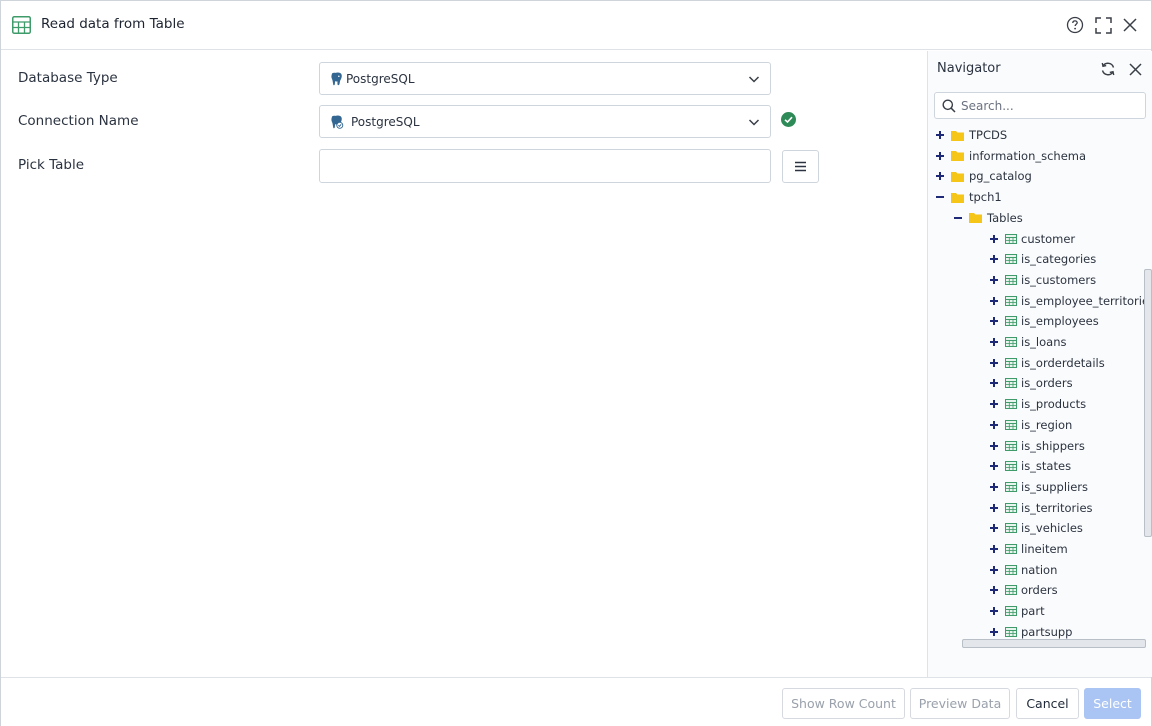 This screenshot has width=1152, height=726. Describe the element at coordinates (788, 119) in the screenshot. I see `check-circle-icon` at that location.